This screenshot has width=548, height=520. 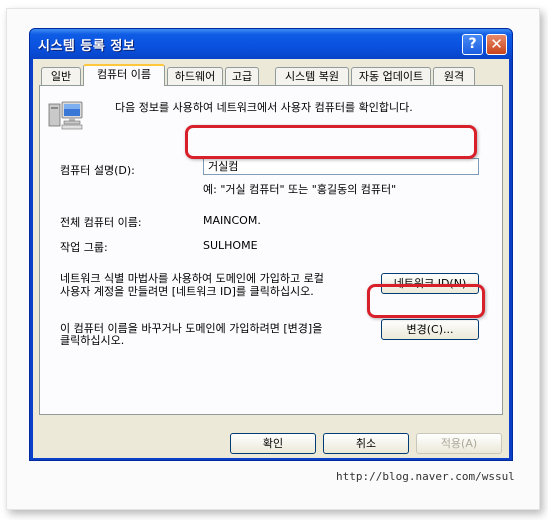 I want to click on full-name-value: MAINCOM., so click(x=232, y=220).